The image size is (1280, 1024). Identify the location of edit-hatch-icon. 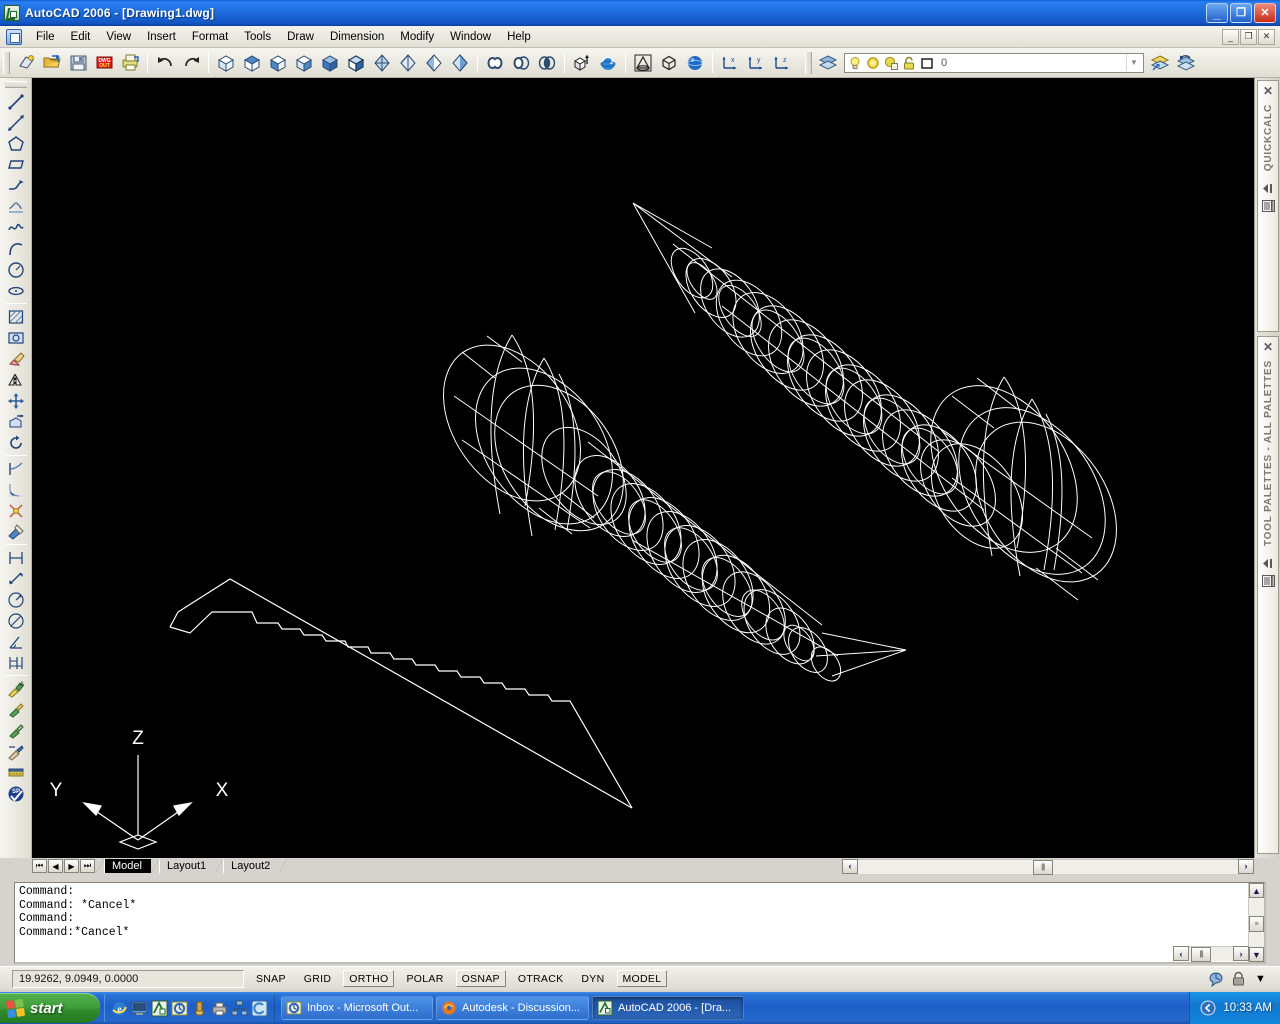
(16, 730).